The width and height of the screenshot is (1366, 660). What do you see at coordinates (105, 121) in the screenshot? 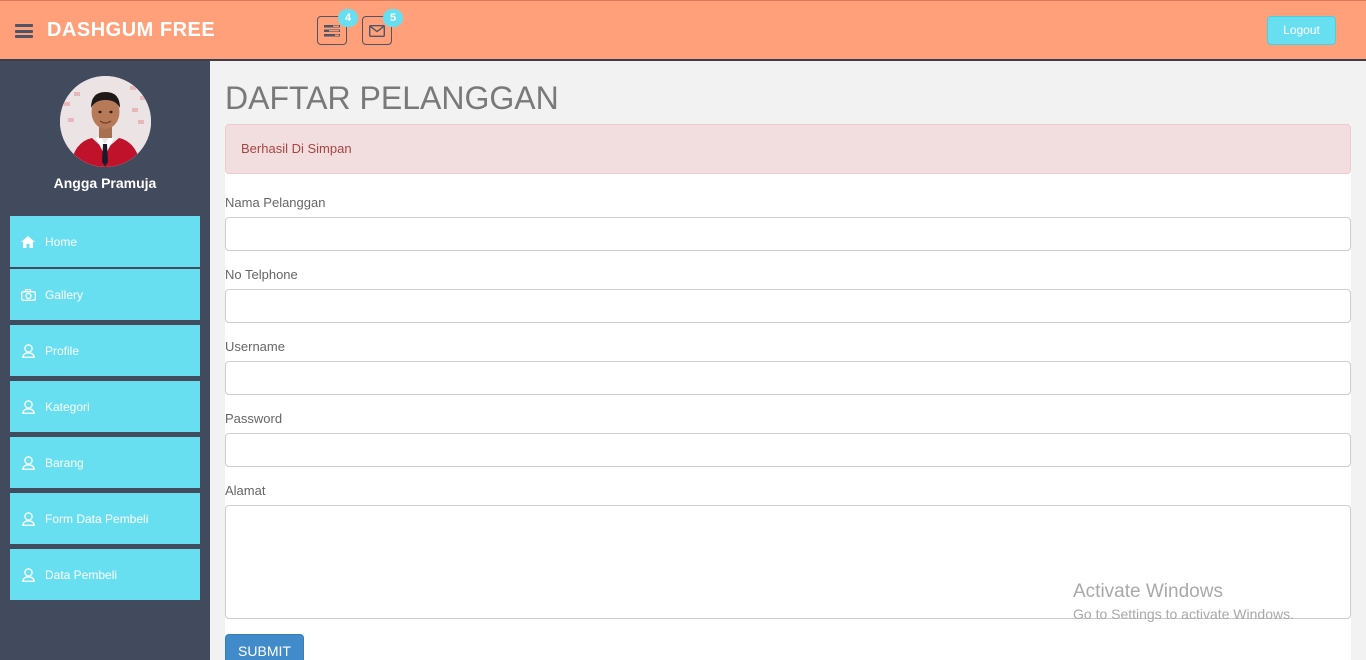
I see `avatar` at bounding box center [105, 121].